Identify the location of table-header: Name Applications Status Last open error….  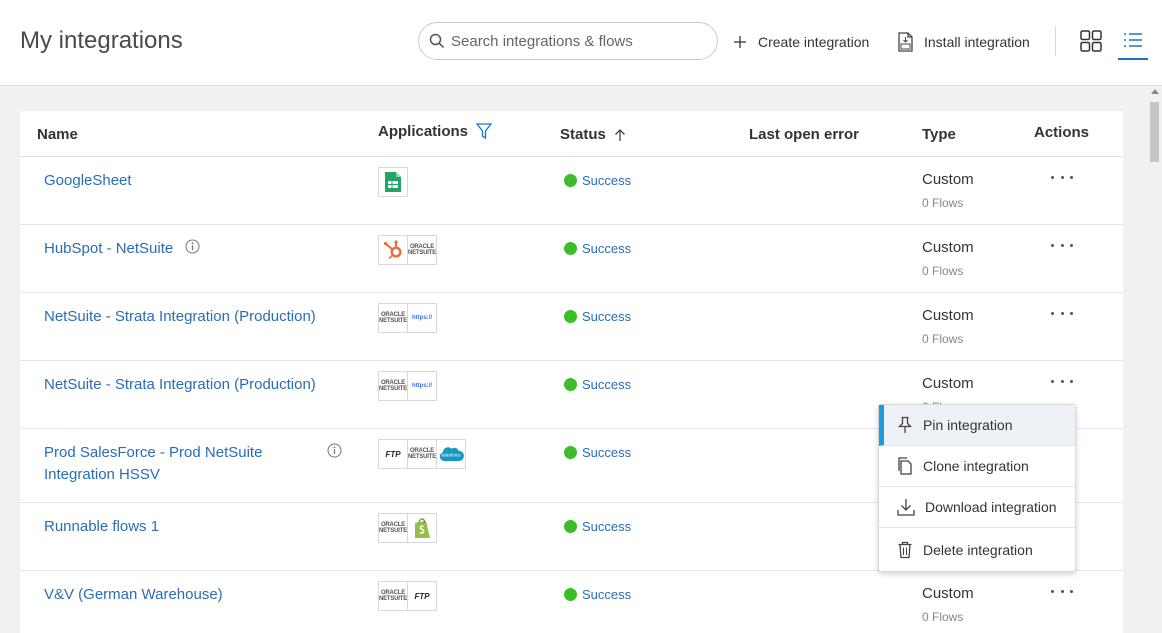
(571, 134).